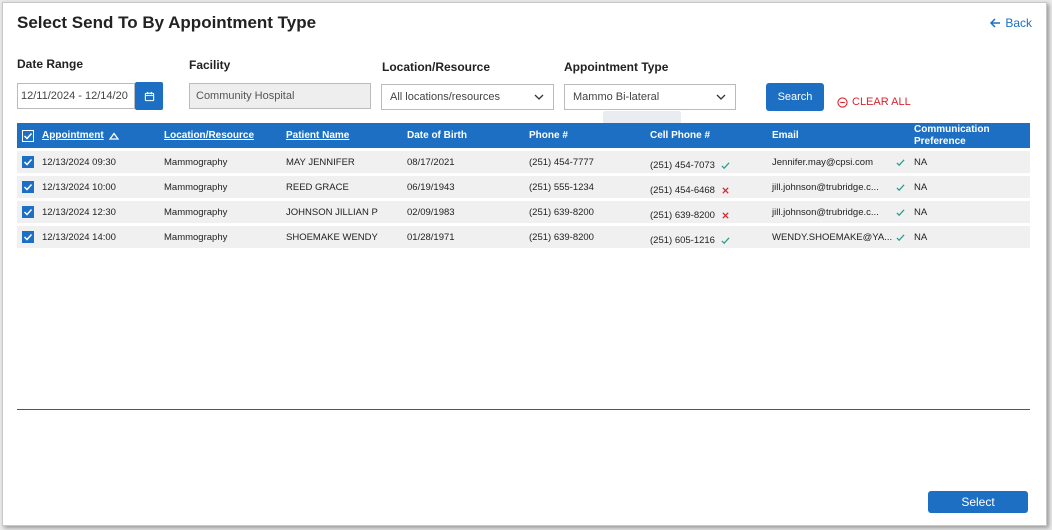 Image resolution: width=1052 pixels, height=530 pixels. What do you see at coordinates (79, 212) in the screenshot?
I see `cell-appointment: 12/13/2024 12:30` at bounding box center [79, 212].